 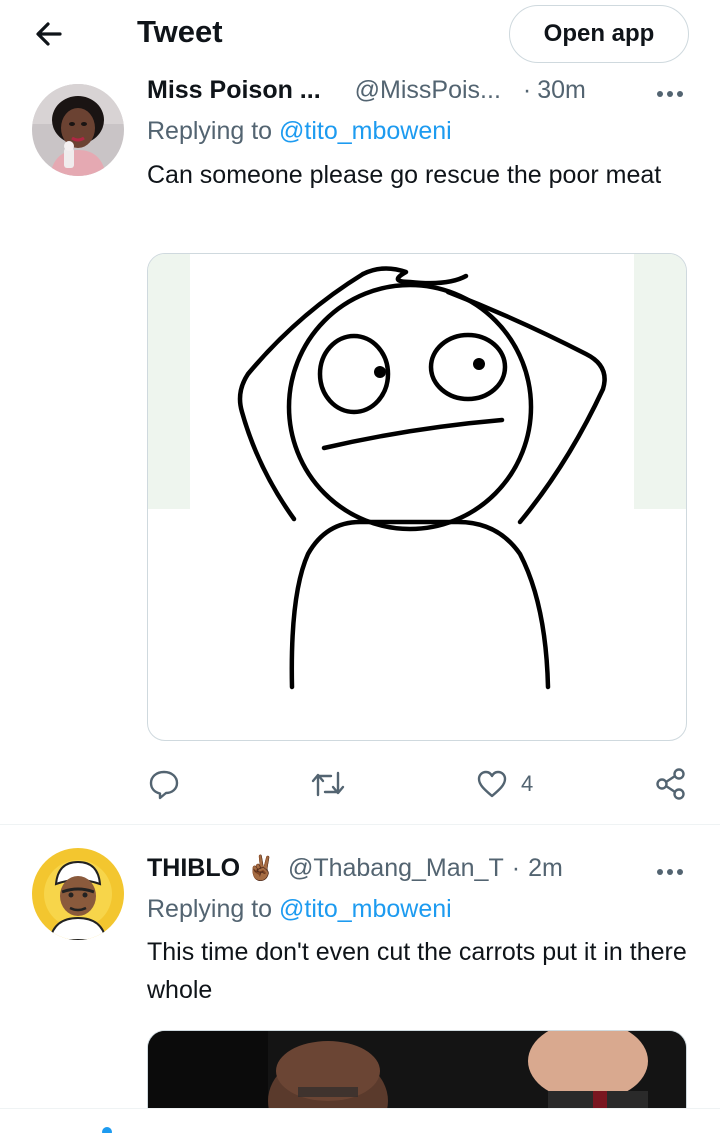 I want to click on tweet-divider, so click(x=360, y=824).